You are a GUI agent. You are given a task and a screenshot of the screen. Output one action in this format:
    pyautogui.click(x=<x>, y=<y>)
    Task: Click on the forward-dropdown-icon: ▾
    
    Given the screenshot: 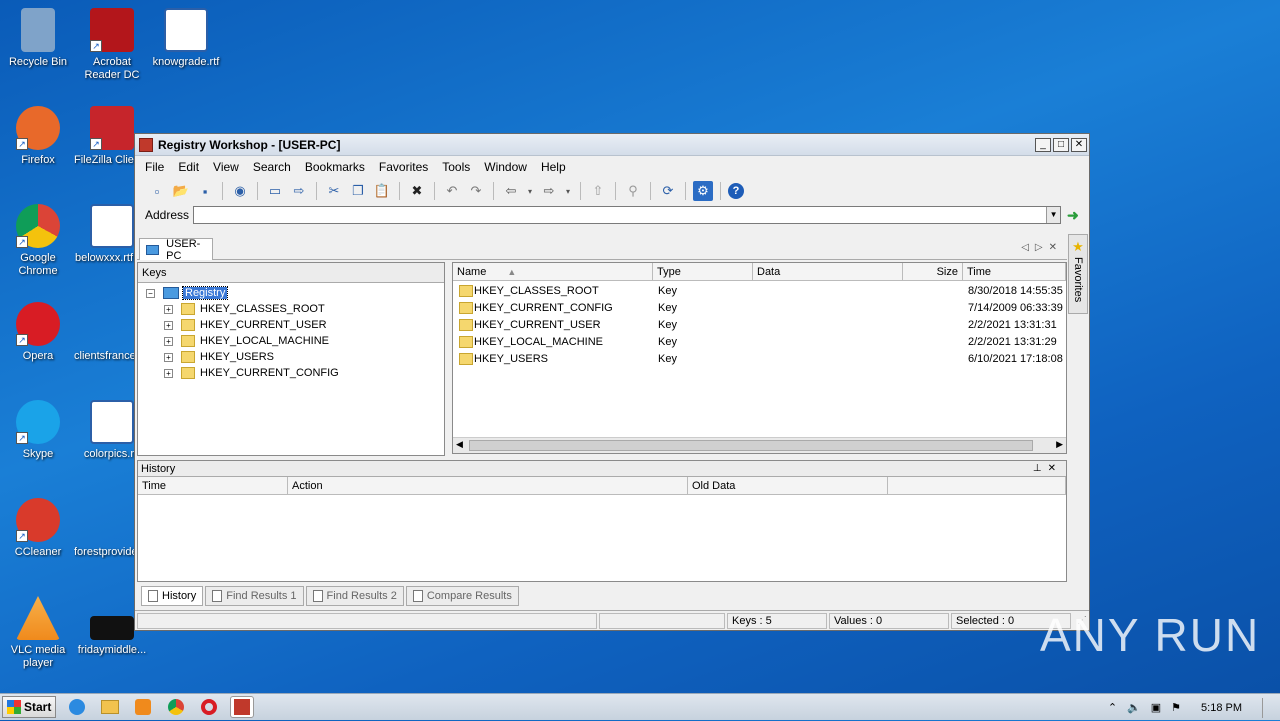 What is the action you would take?
    pyautogui.click(x=568, y=191)
    